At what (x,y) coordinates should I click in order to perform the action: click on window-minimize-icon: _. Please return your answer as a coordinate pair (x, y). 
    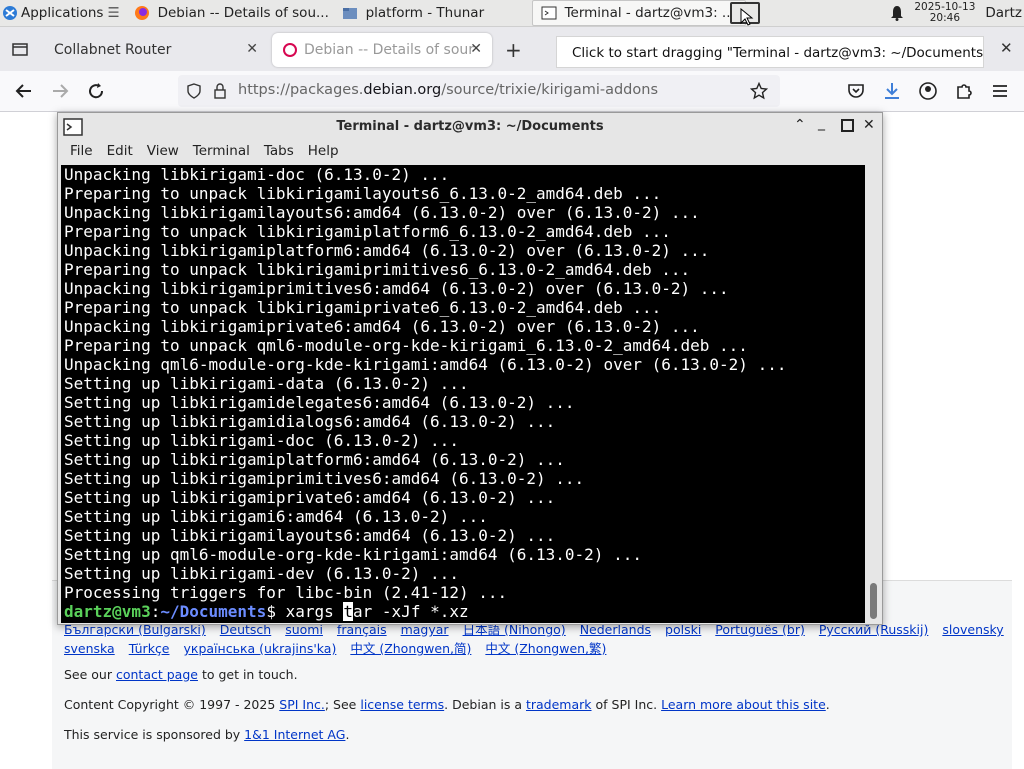
    Looking at the image, I should click on (821, 123).